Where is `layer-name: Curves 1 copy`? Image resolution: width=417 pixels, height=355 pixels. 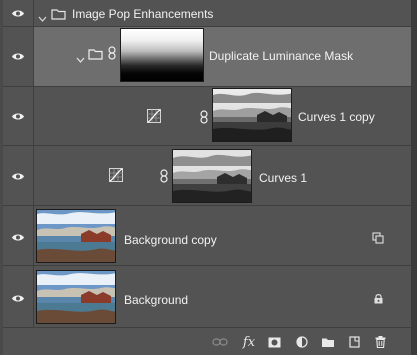 layer-name: Curves 1 copy is located at coordinates (336, 117).